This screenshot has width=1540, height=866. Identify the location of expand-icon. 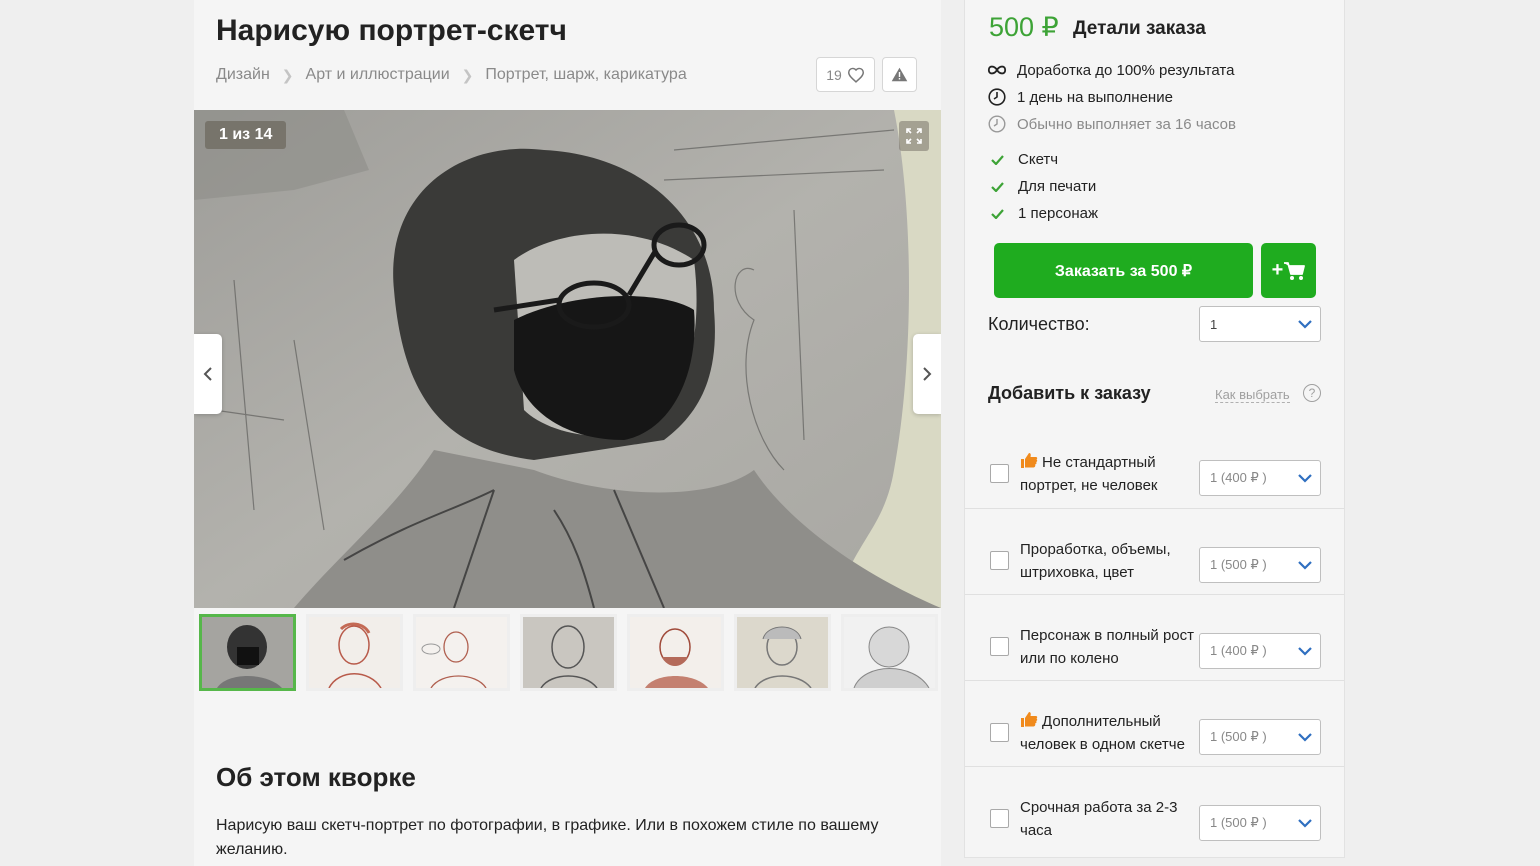
(914, 136).